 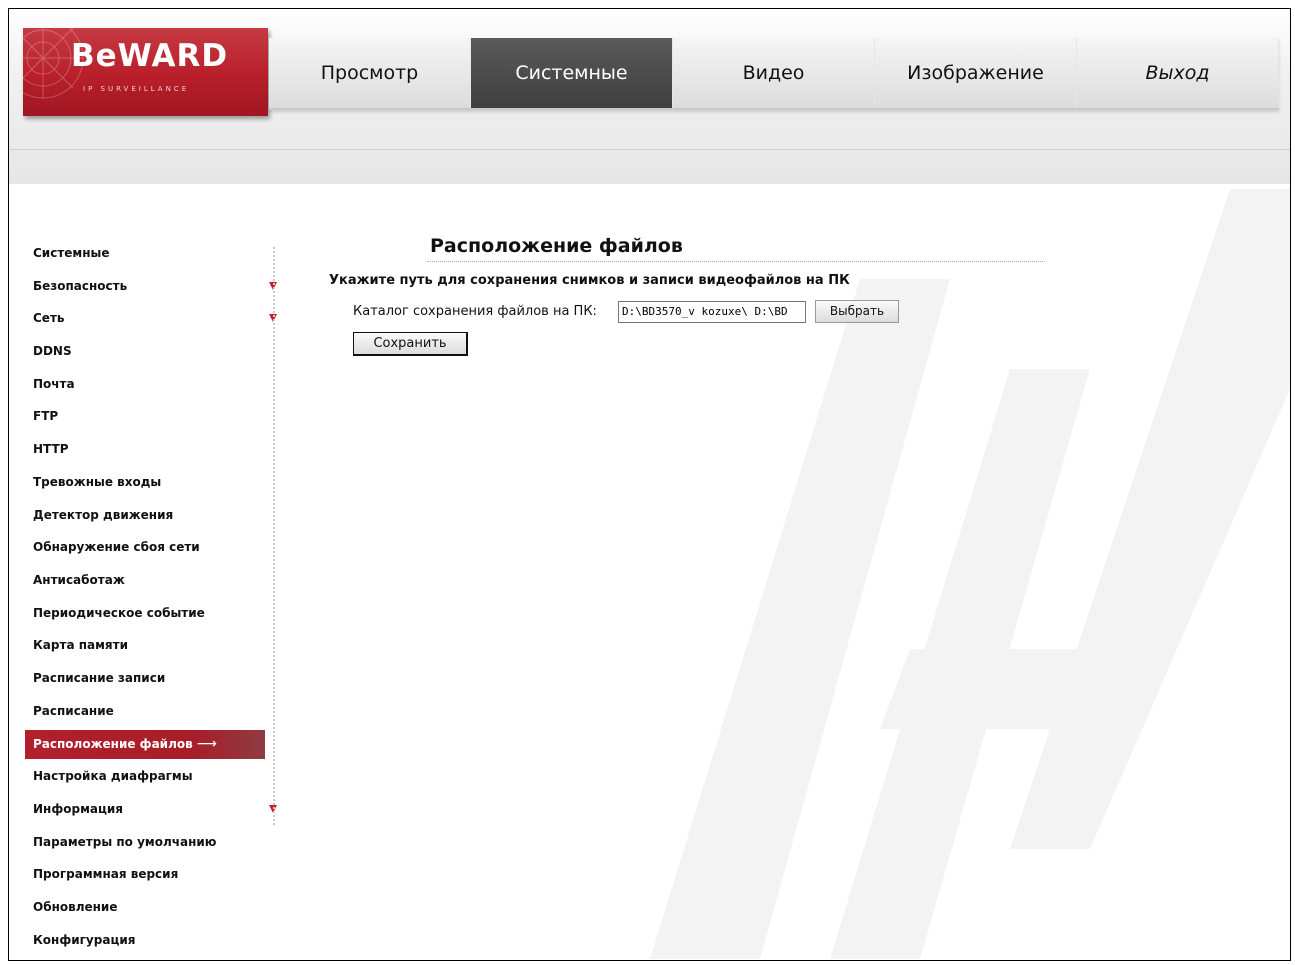 What do you see at coordinates (149, 646) in the screenshot?
I see `sidebar-item-memory-card: Карта памяти` at bounding box center [149, 646].